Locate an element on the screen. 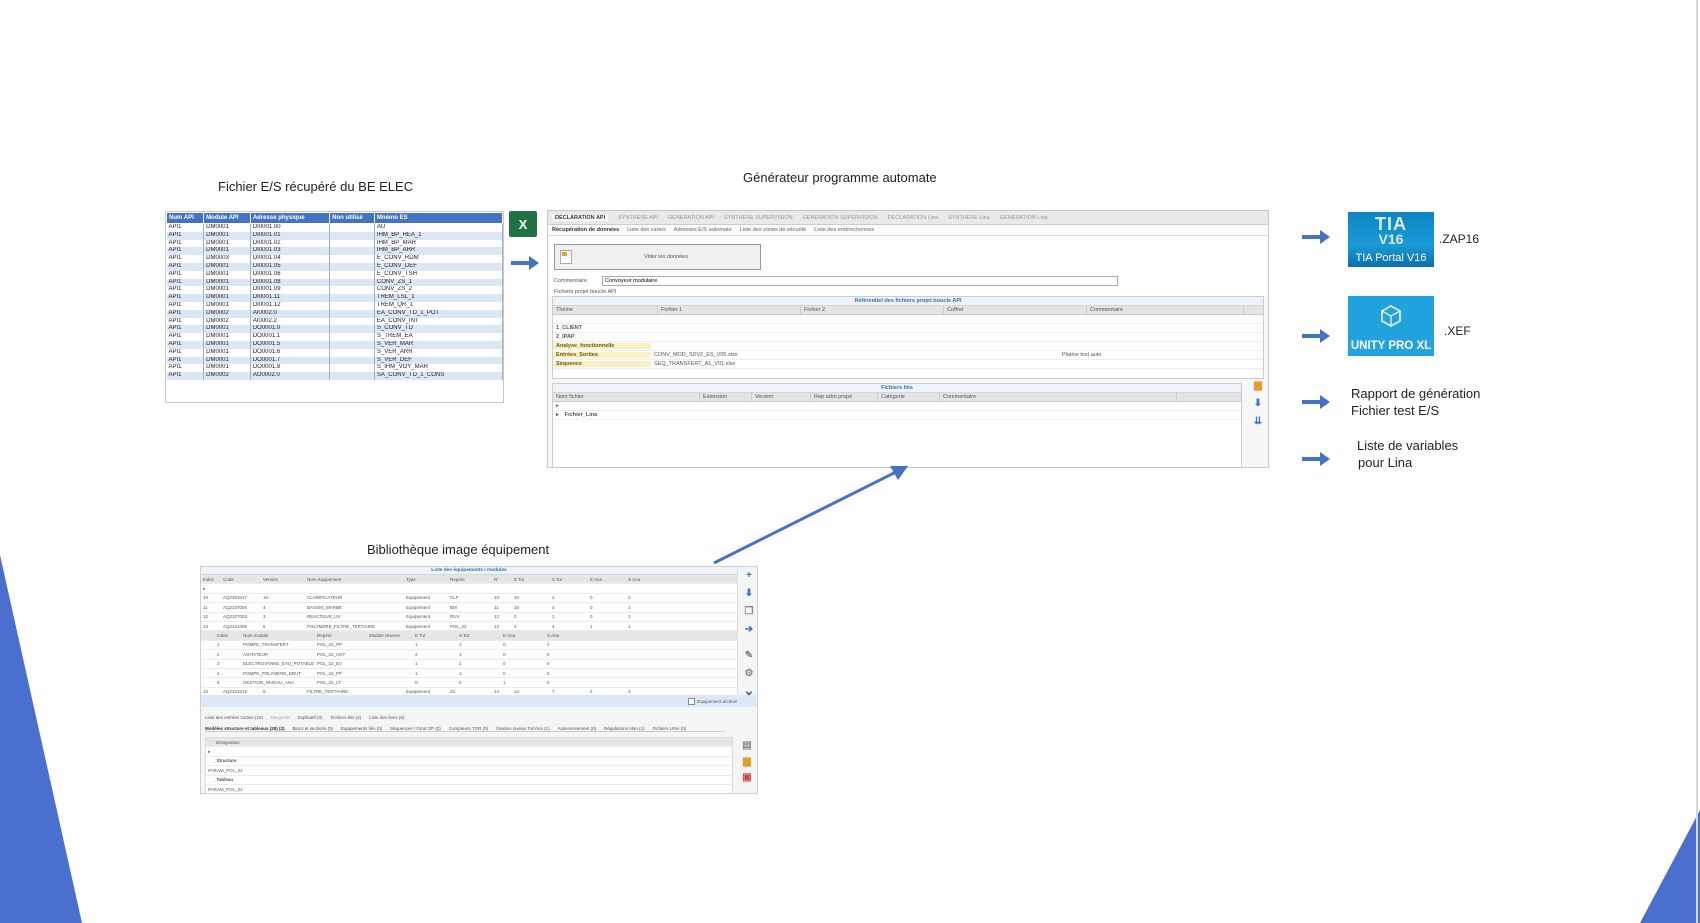 The height and width of the screenshot is (923, 1700). table-cell: CONV_ZS_1 is located at coordinates (438, 282).